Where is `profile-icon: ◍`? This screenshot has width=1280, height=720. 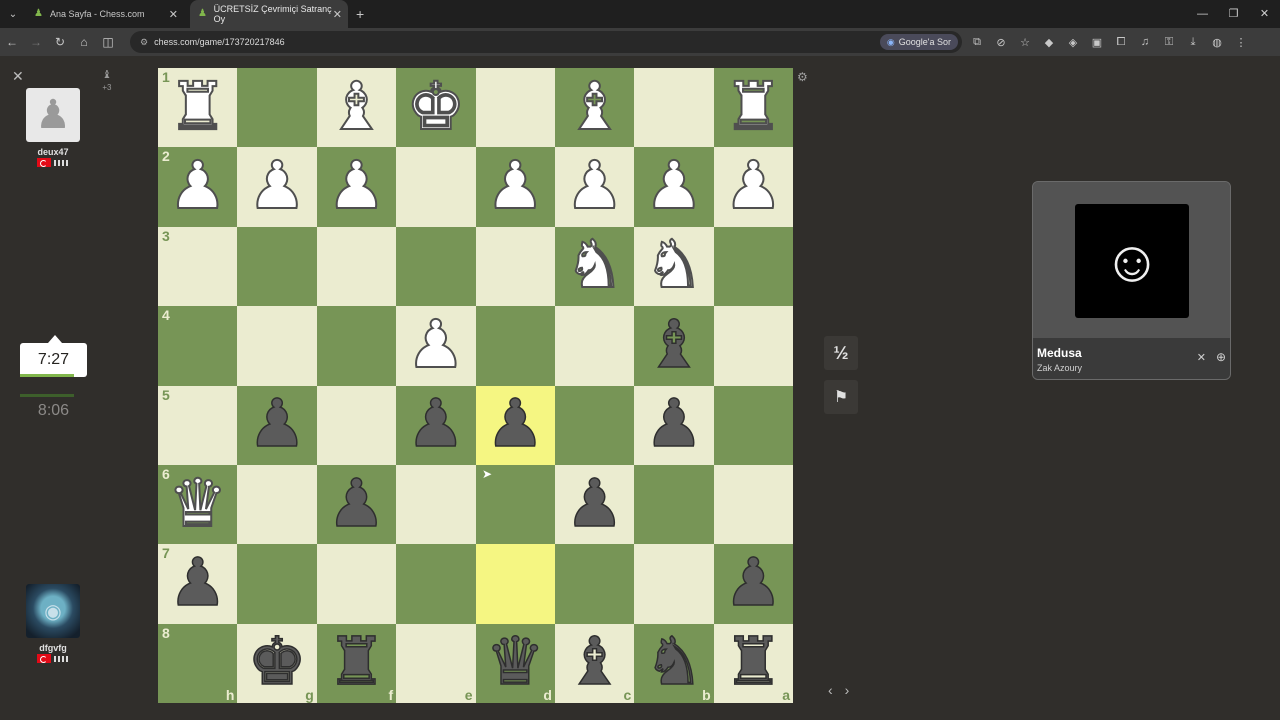 profile-icon: ◍ is located at coordinates (1217, 42).